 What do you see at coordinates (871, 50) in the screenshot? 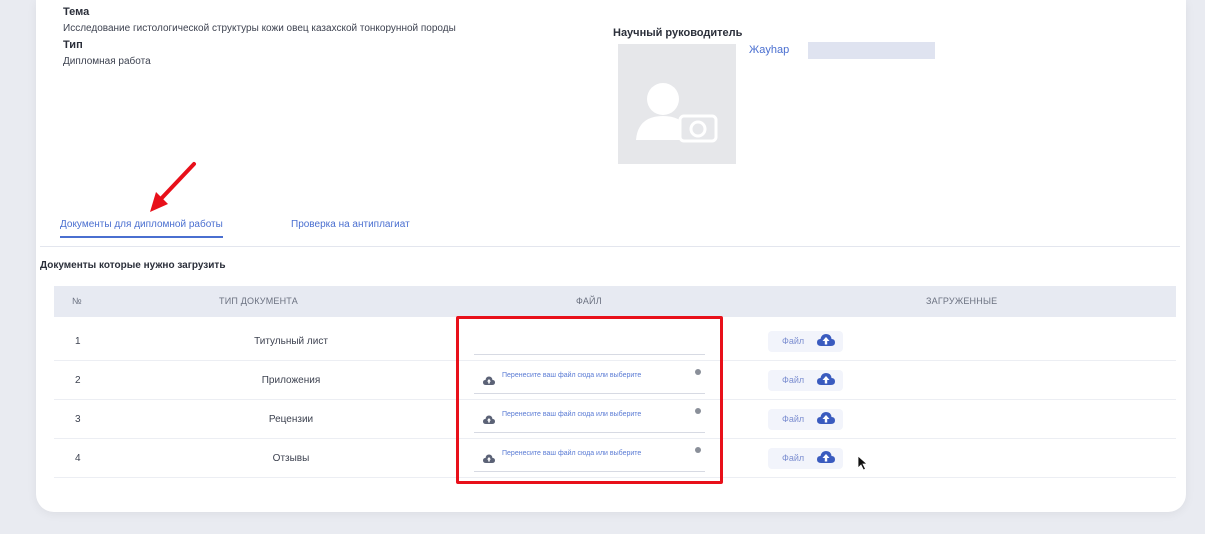
I see `redacted-name-block` at bounding box center [871, 50].